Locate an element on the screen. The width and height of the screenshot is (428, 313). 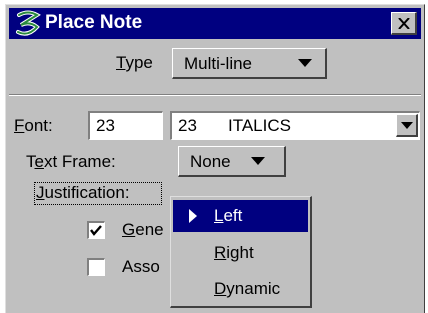
font-dropdown-button is located at coordinates (407, 125).